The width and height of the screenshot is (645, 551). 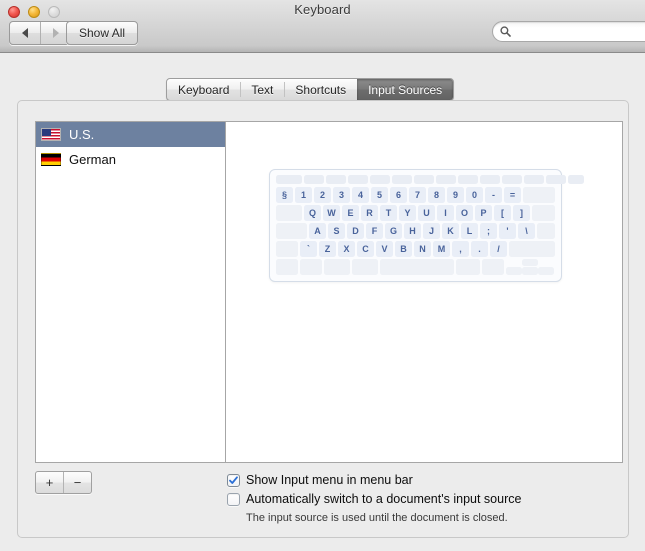 What do you see at coordinates (287, 249) in the screenshot?
I see `key-shift-blank` at bounding box center [287, 249].